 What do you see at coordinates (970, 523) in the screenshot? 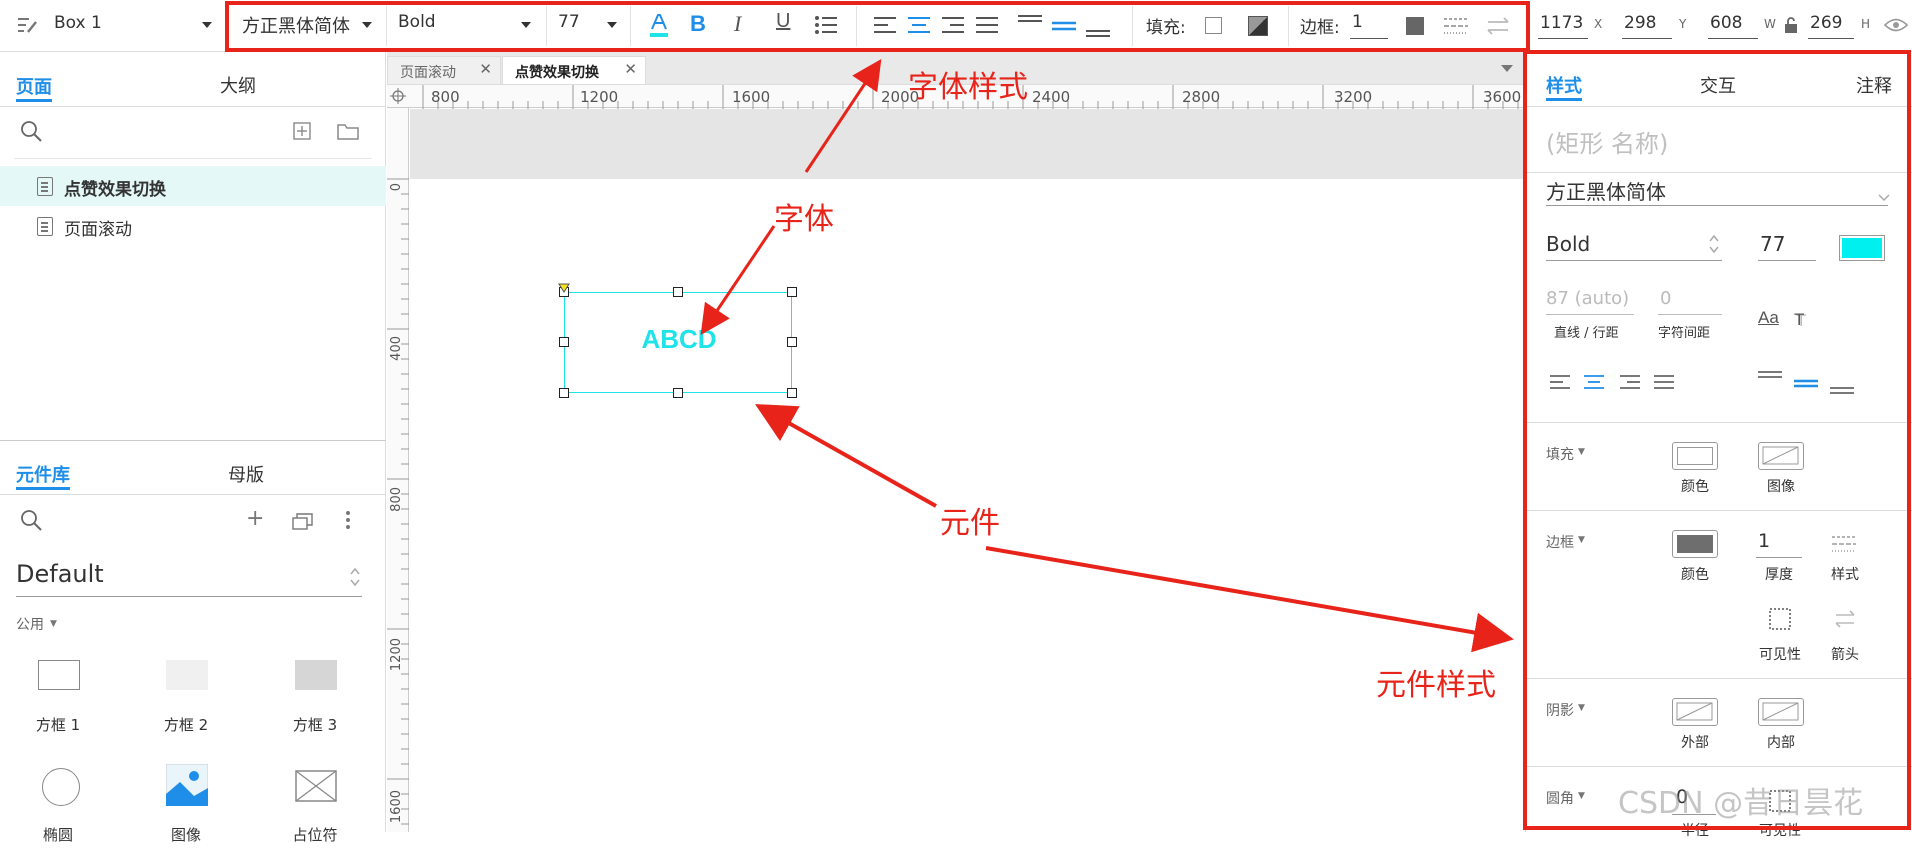
I see `annotation-widget: 元件` at bounding box center [970, 523].